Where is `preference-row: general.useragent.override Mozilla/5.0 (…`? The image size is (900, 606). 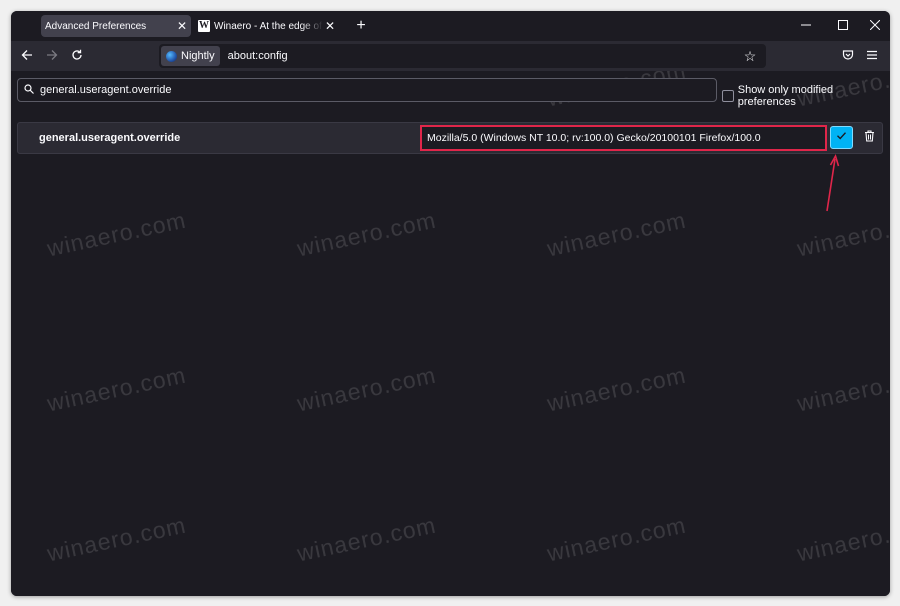
preference-row: general.useragent.override Mozilla/5.0 (… is located at coordinates (450, 138).